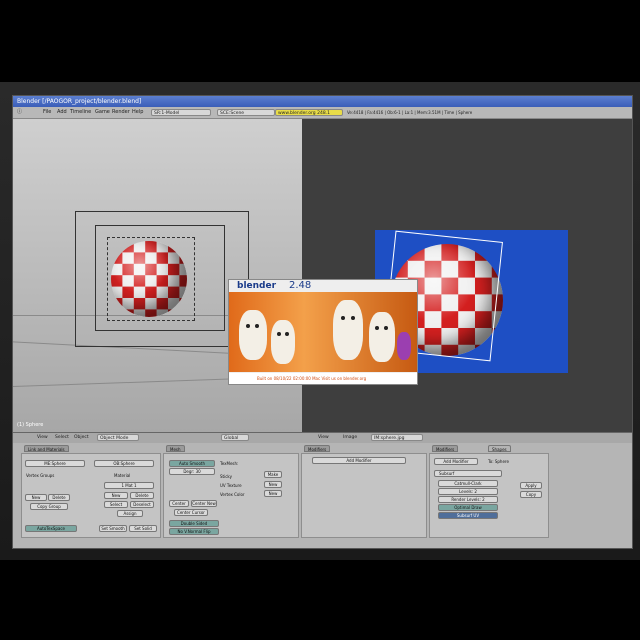 The image size is (640, 640). I want to click on copy-button: Copy, so click(531, 494).